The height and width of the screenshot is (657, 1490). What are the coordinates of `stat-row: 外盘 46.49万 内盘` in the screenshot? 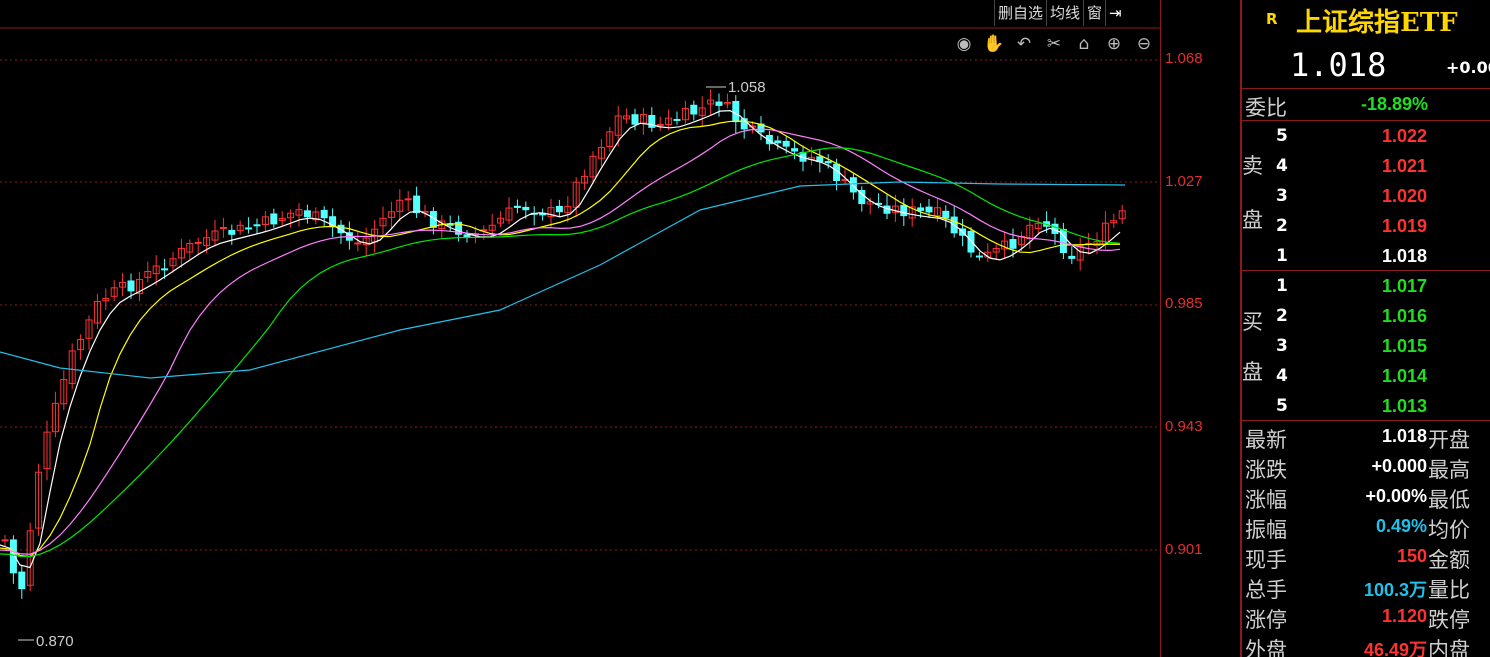 It's located at (1366, 644).